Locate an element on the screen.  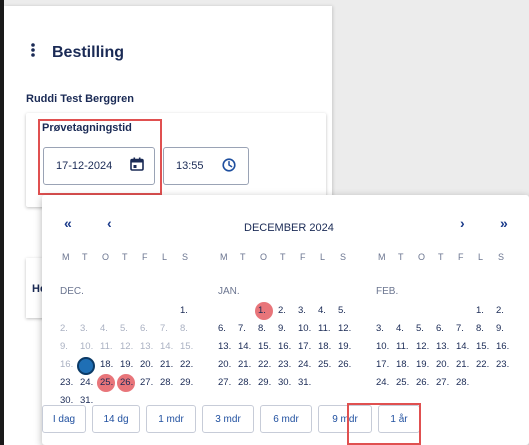
quick-range-button: I dag is located at coordinates (64, 419).